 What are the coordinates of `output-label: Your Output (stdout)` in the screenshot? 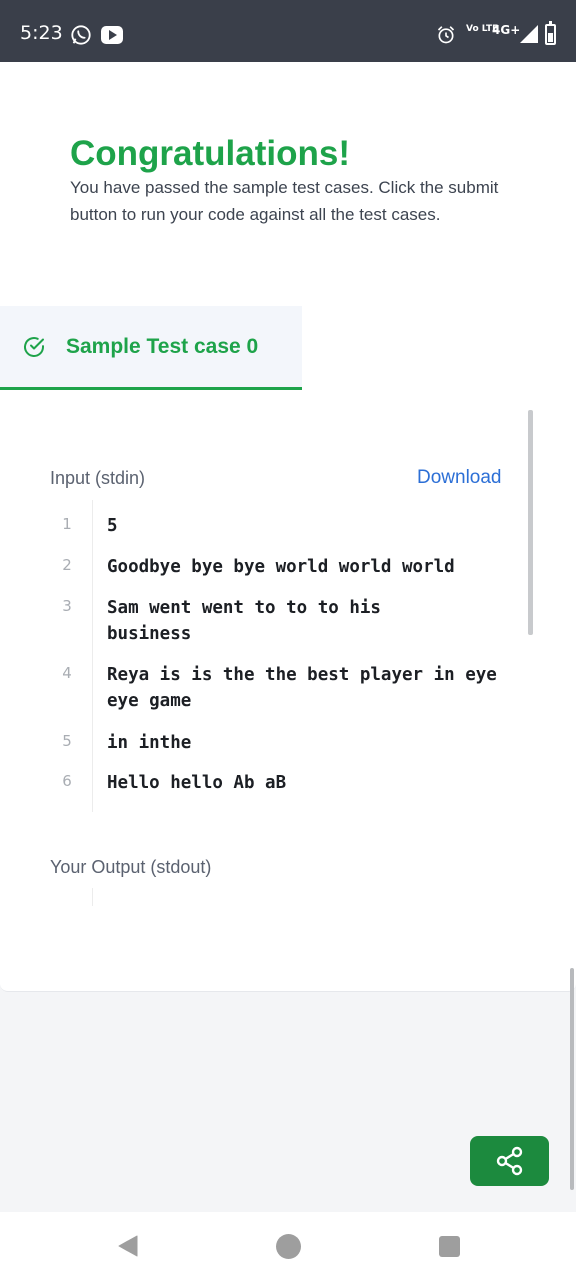 It's located at (131, 867).